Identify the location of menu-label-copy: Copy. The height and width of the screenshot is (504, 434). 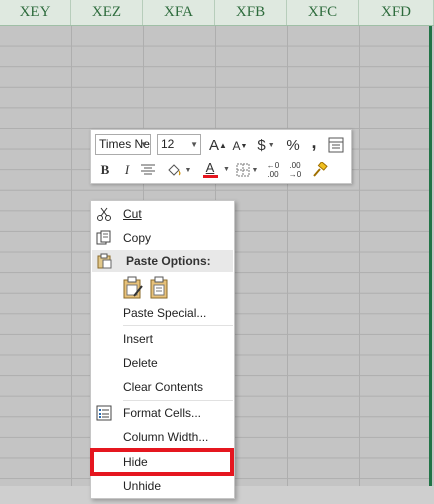
(137, 238).